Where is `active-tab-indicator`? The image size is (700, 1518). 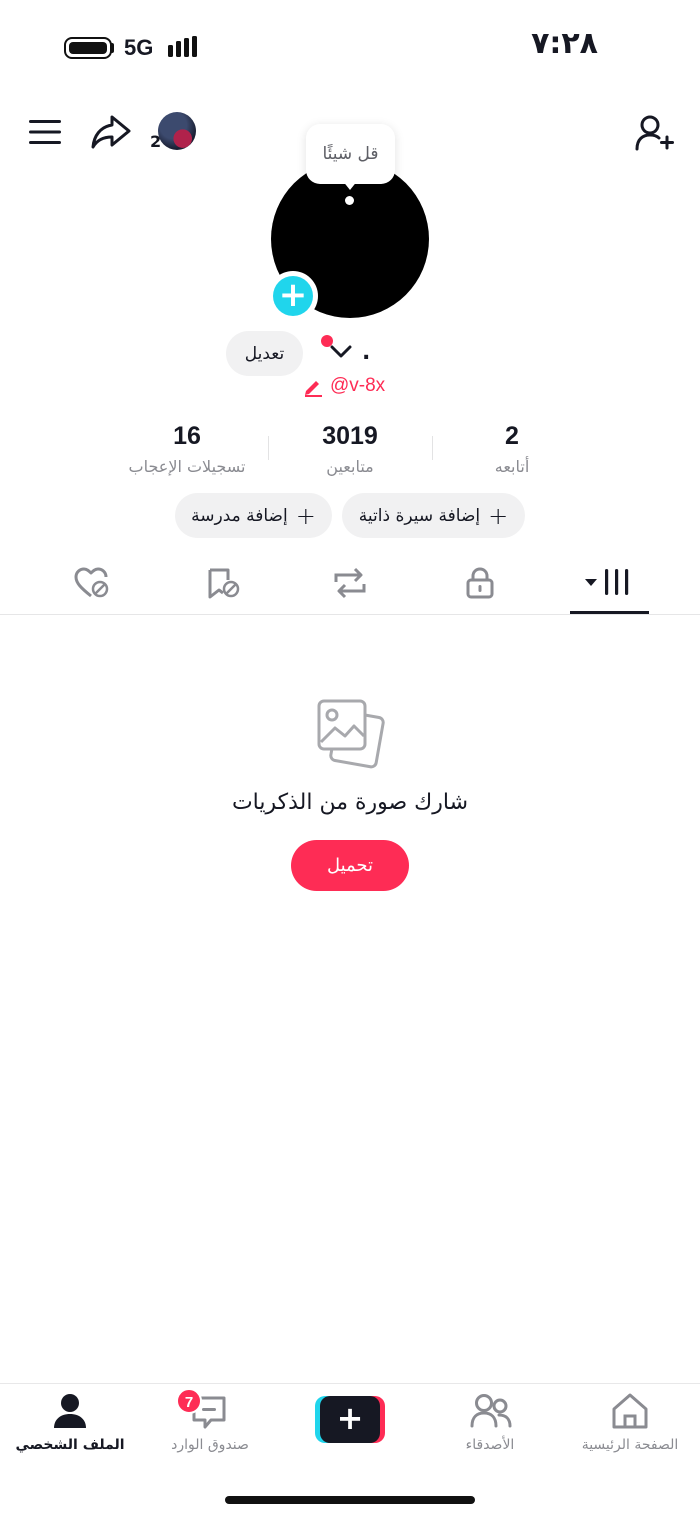
active-tab-indicator is located at coordinates (609, 612).